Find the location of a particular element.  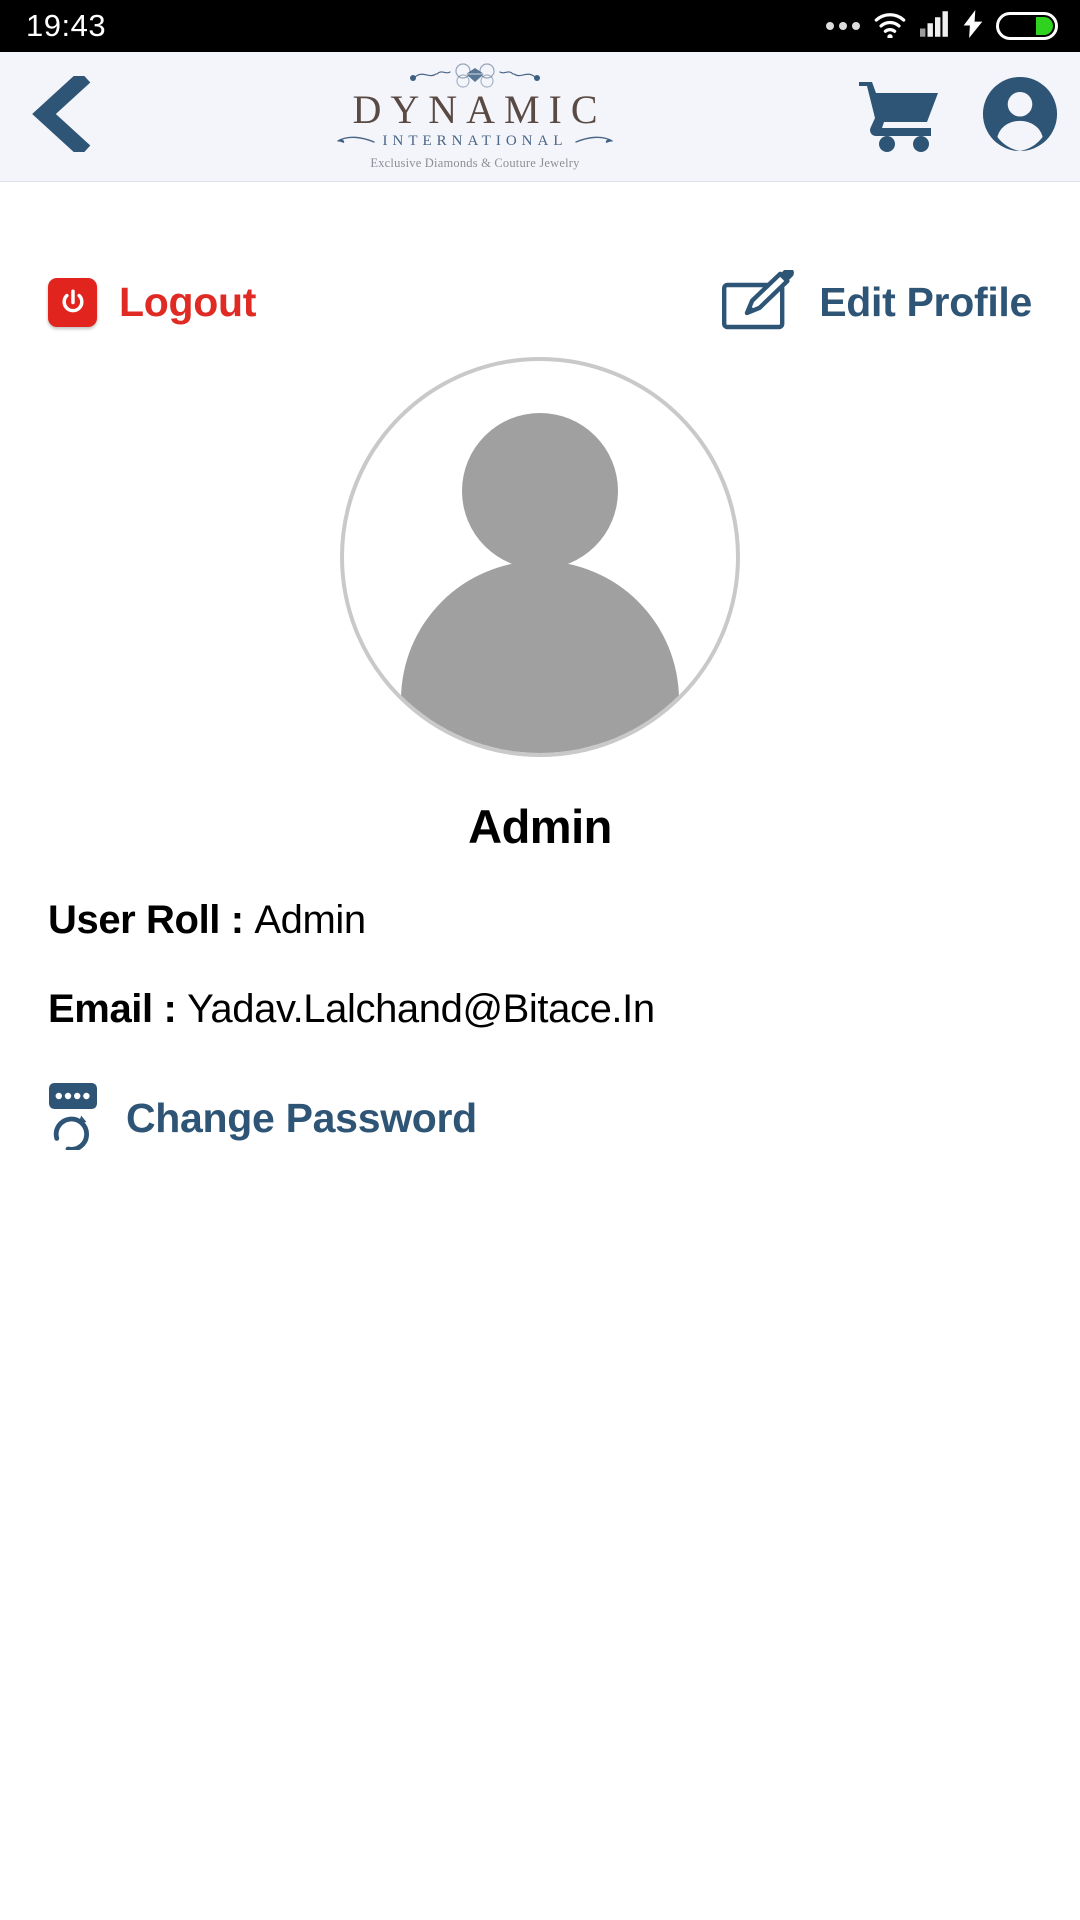

brand-tagline: Exclusive Diamonds & Couture Jewelry is located at coordinates (475, 162).